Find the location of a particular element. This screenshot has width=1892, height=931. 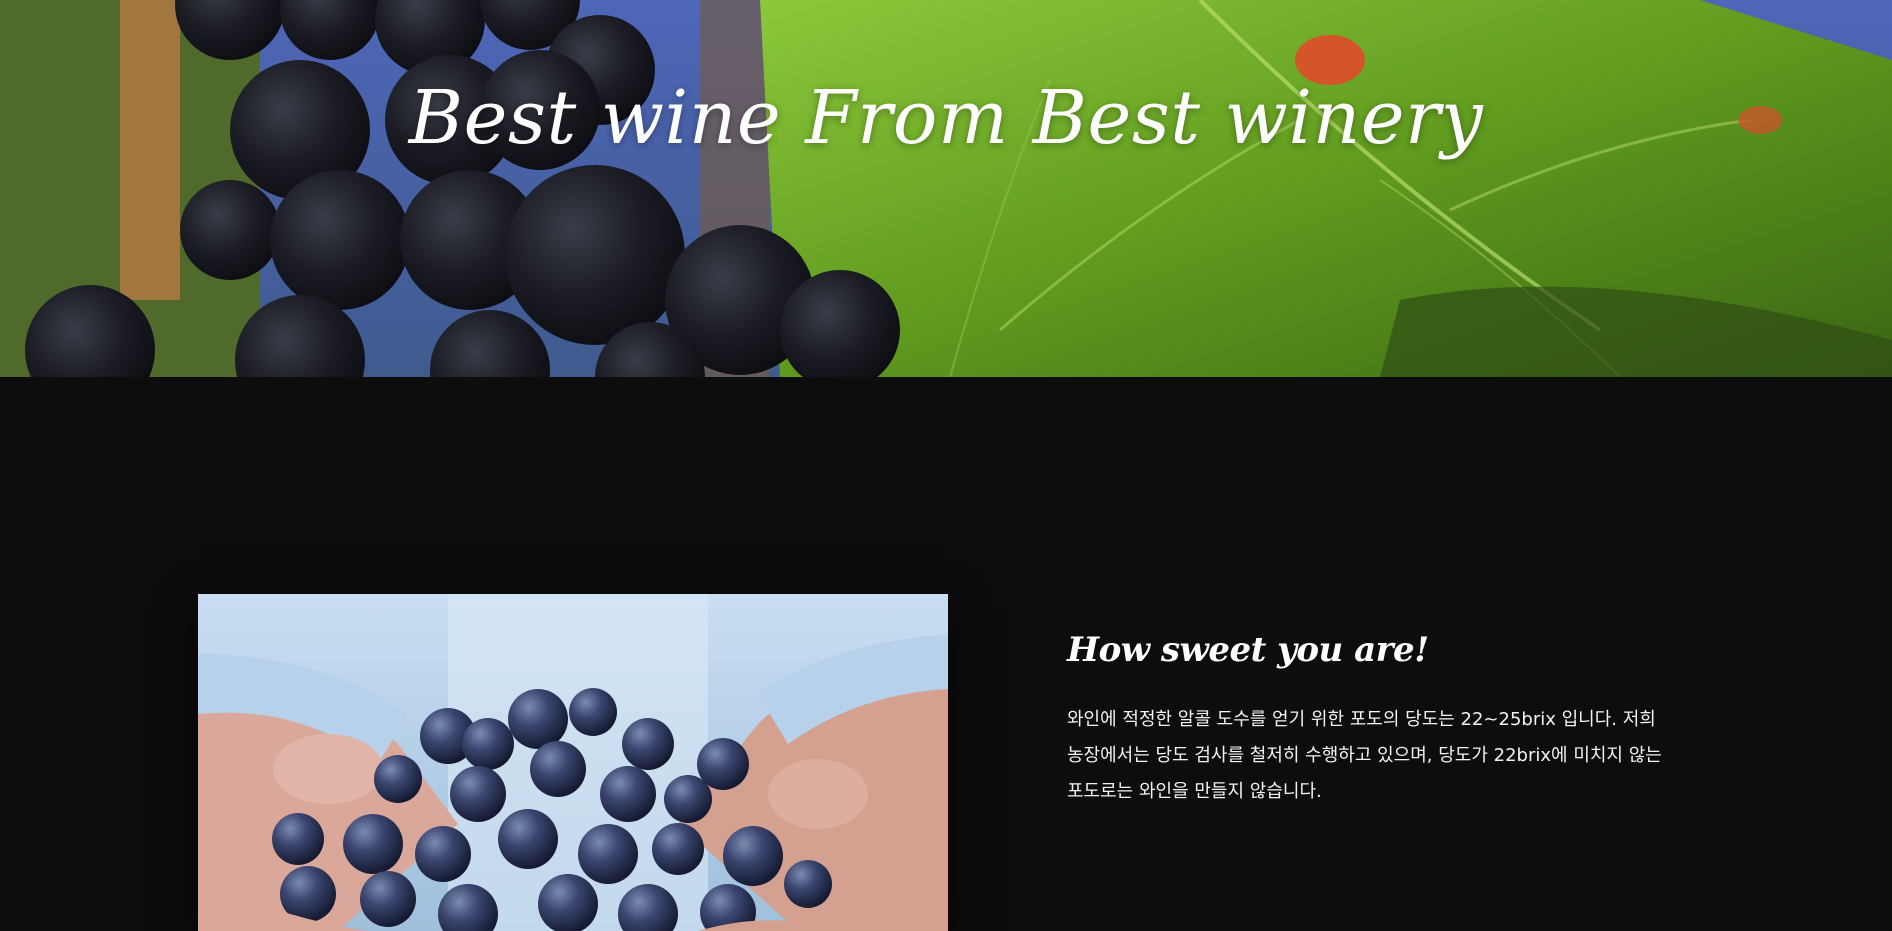

feature-heading: How sweet you are! is located at coordinates (1248, 650).